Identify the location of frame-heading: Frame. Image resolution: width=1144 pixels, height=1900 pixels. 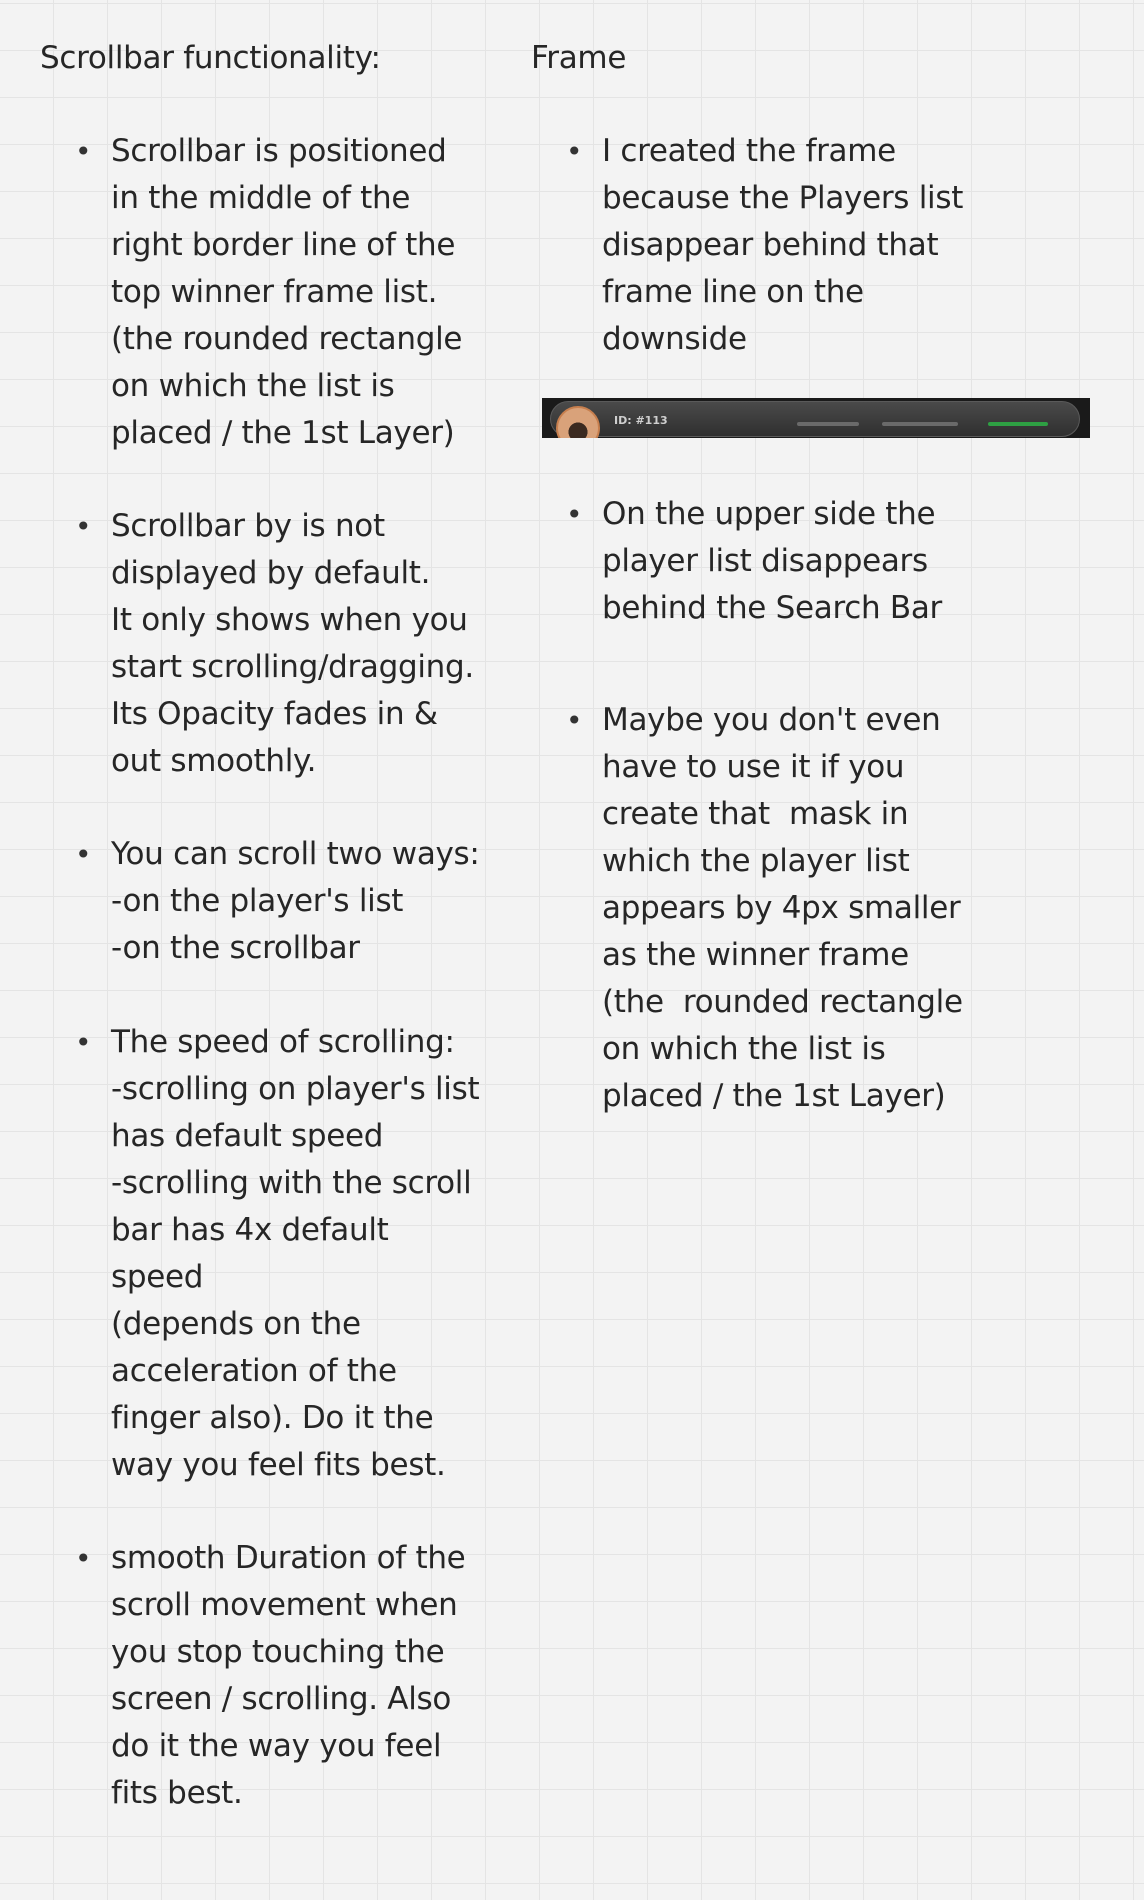
(579, 58).